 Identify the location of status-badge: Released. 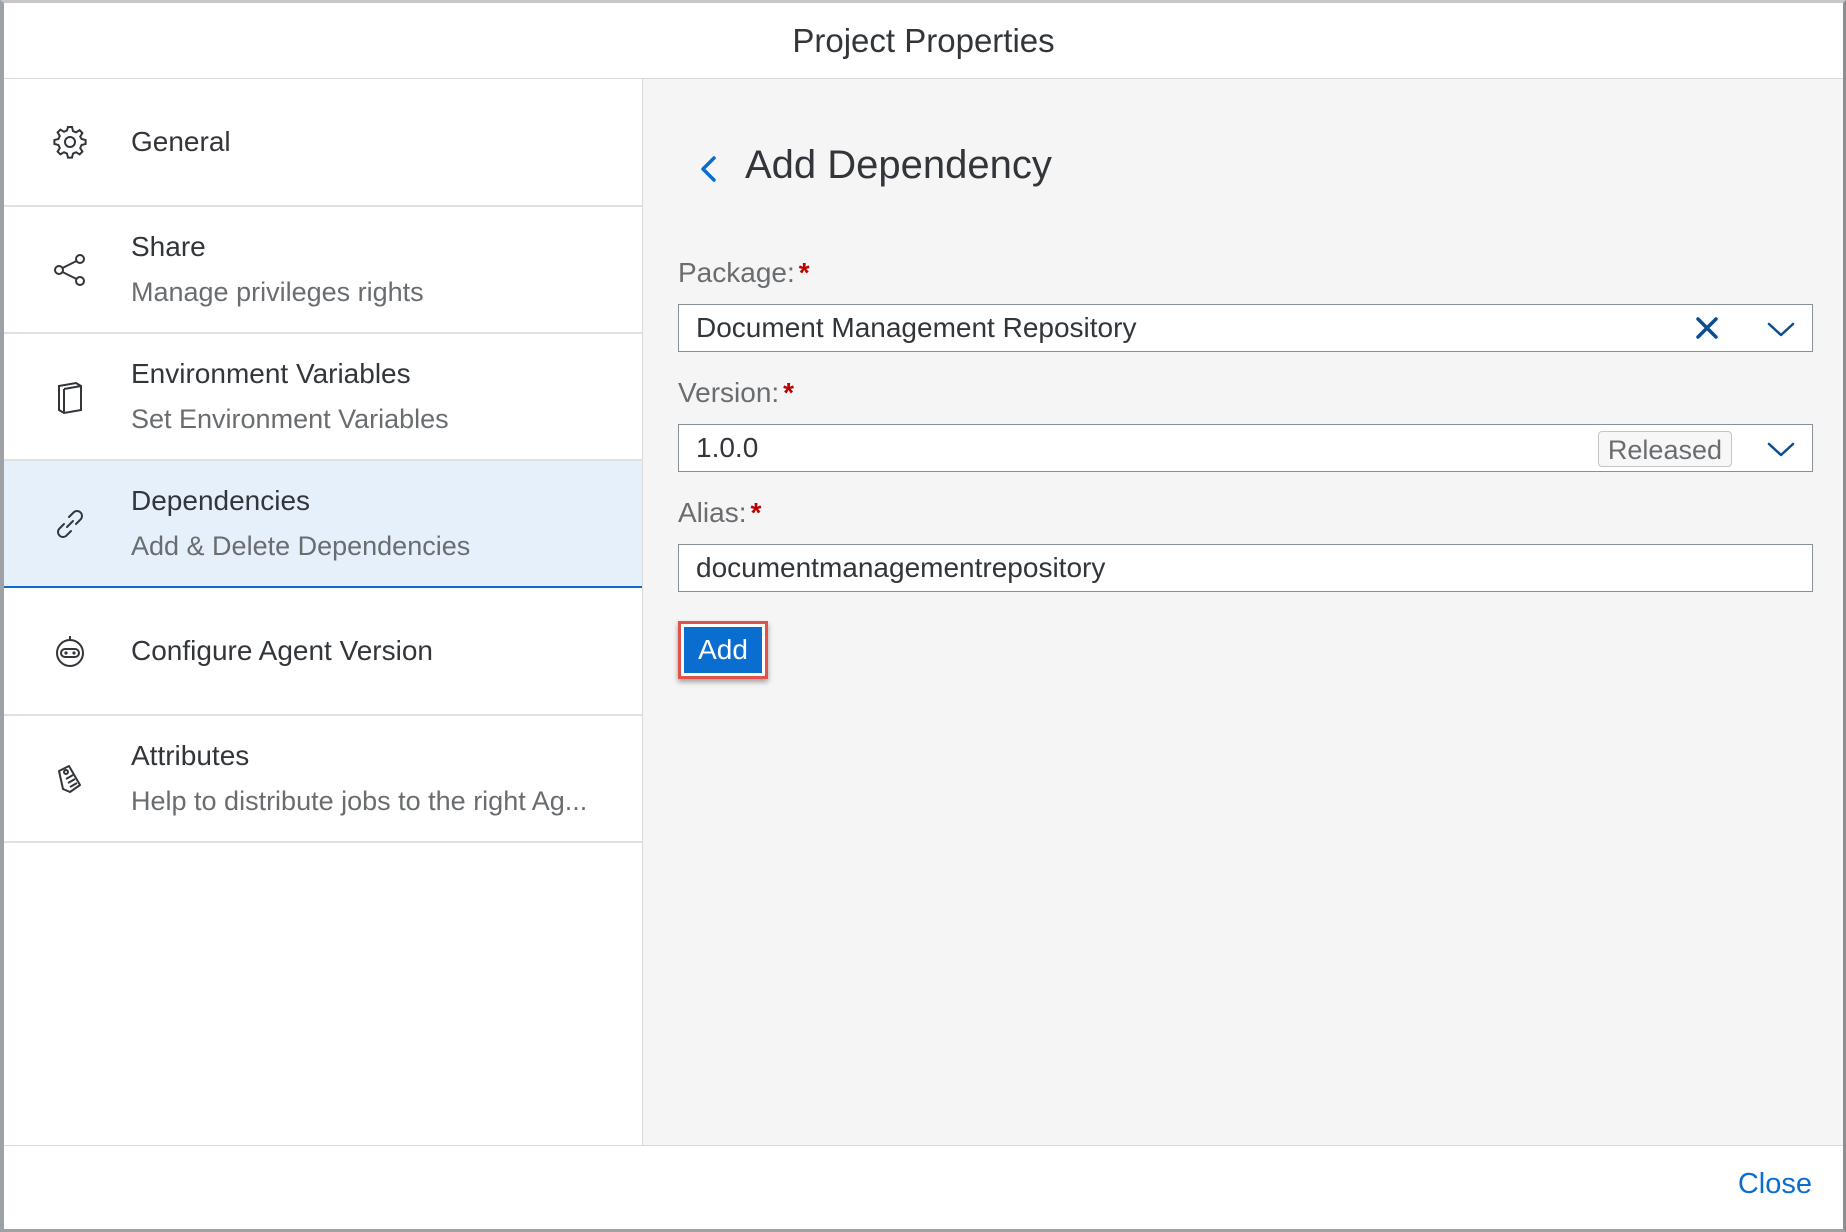
(1664, 449).